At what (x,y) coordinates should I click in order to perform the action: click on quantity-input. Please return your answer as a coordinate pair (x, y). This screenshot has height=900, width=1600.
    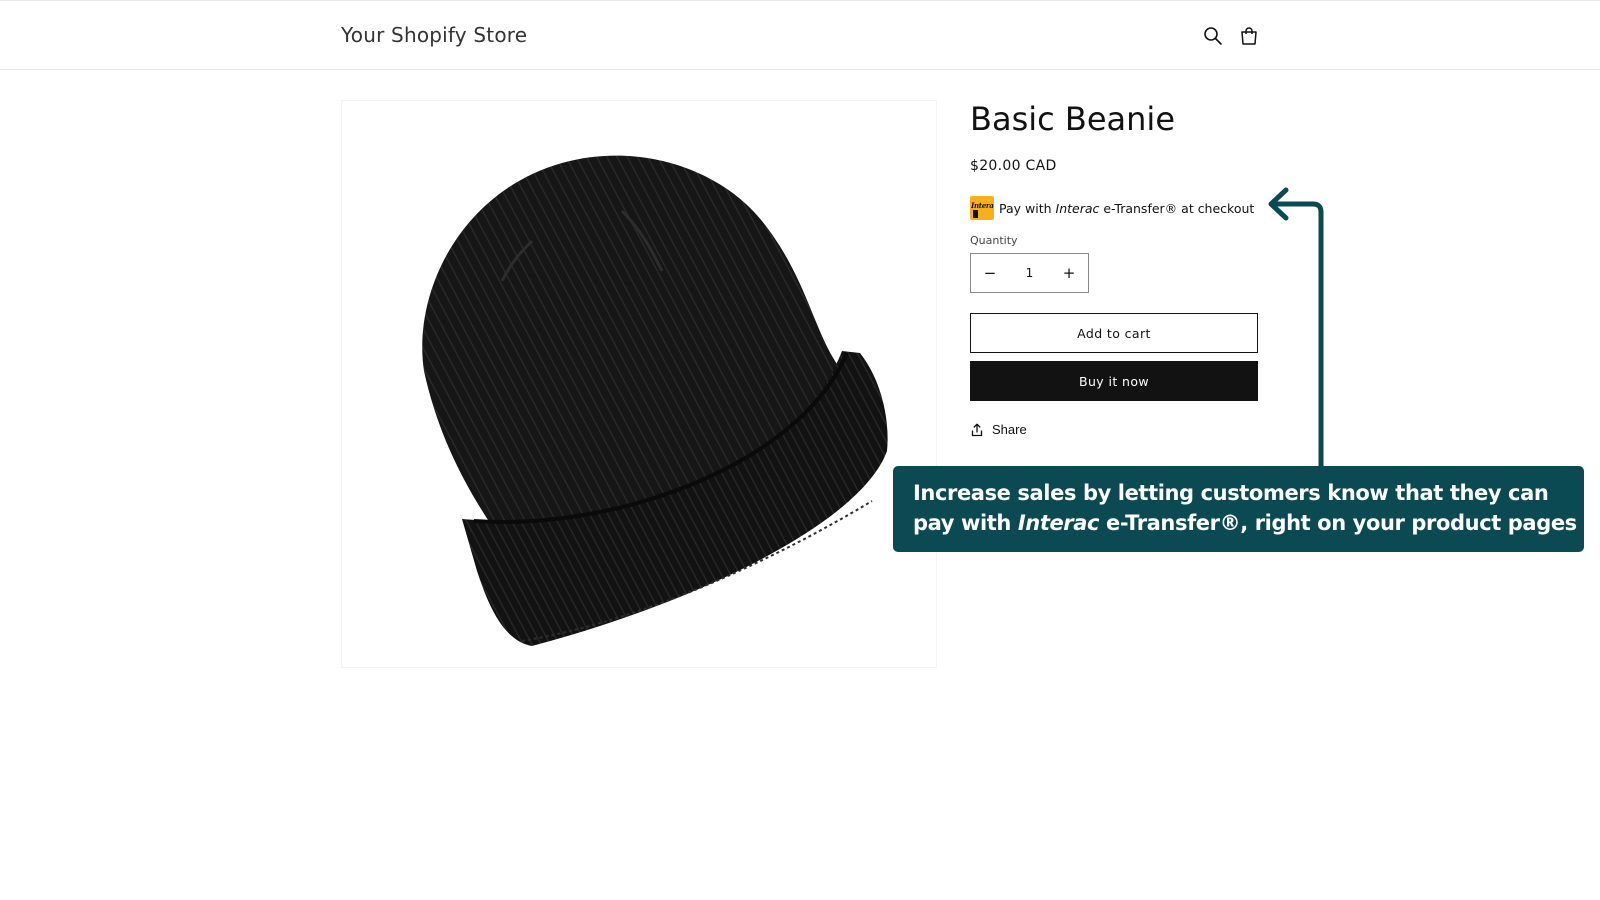
    Looking at the image, I should click on (1029, 273).